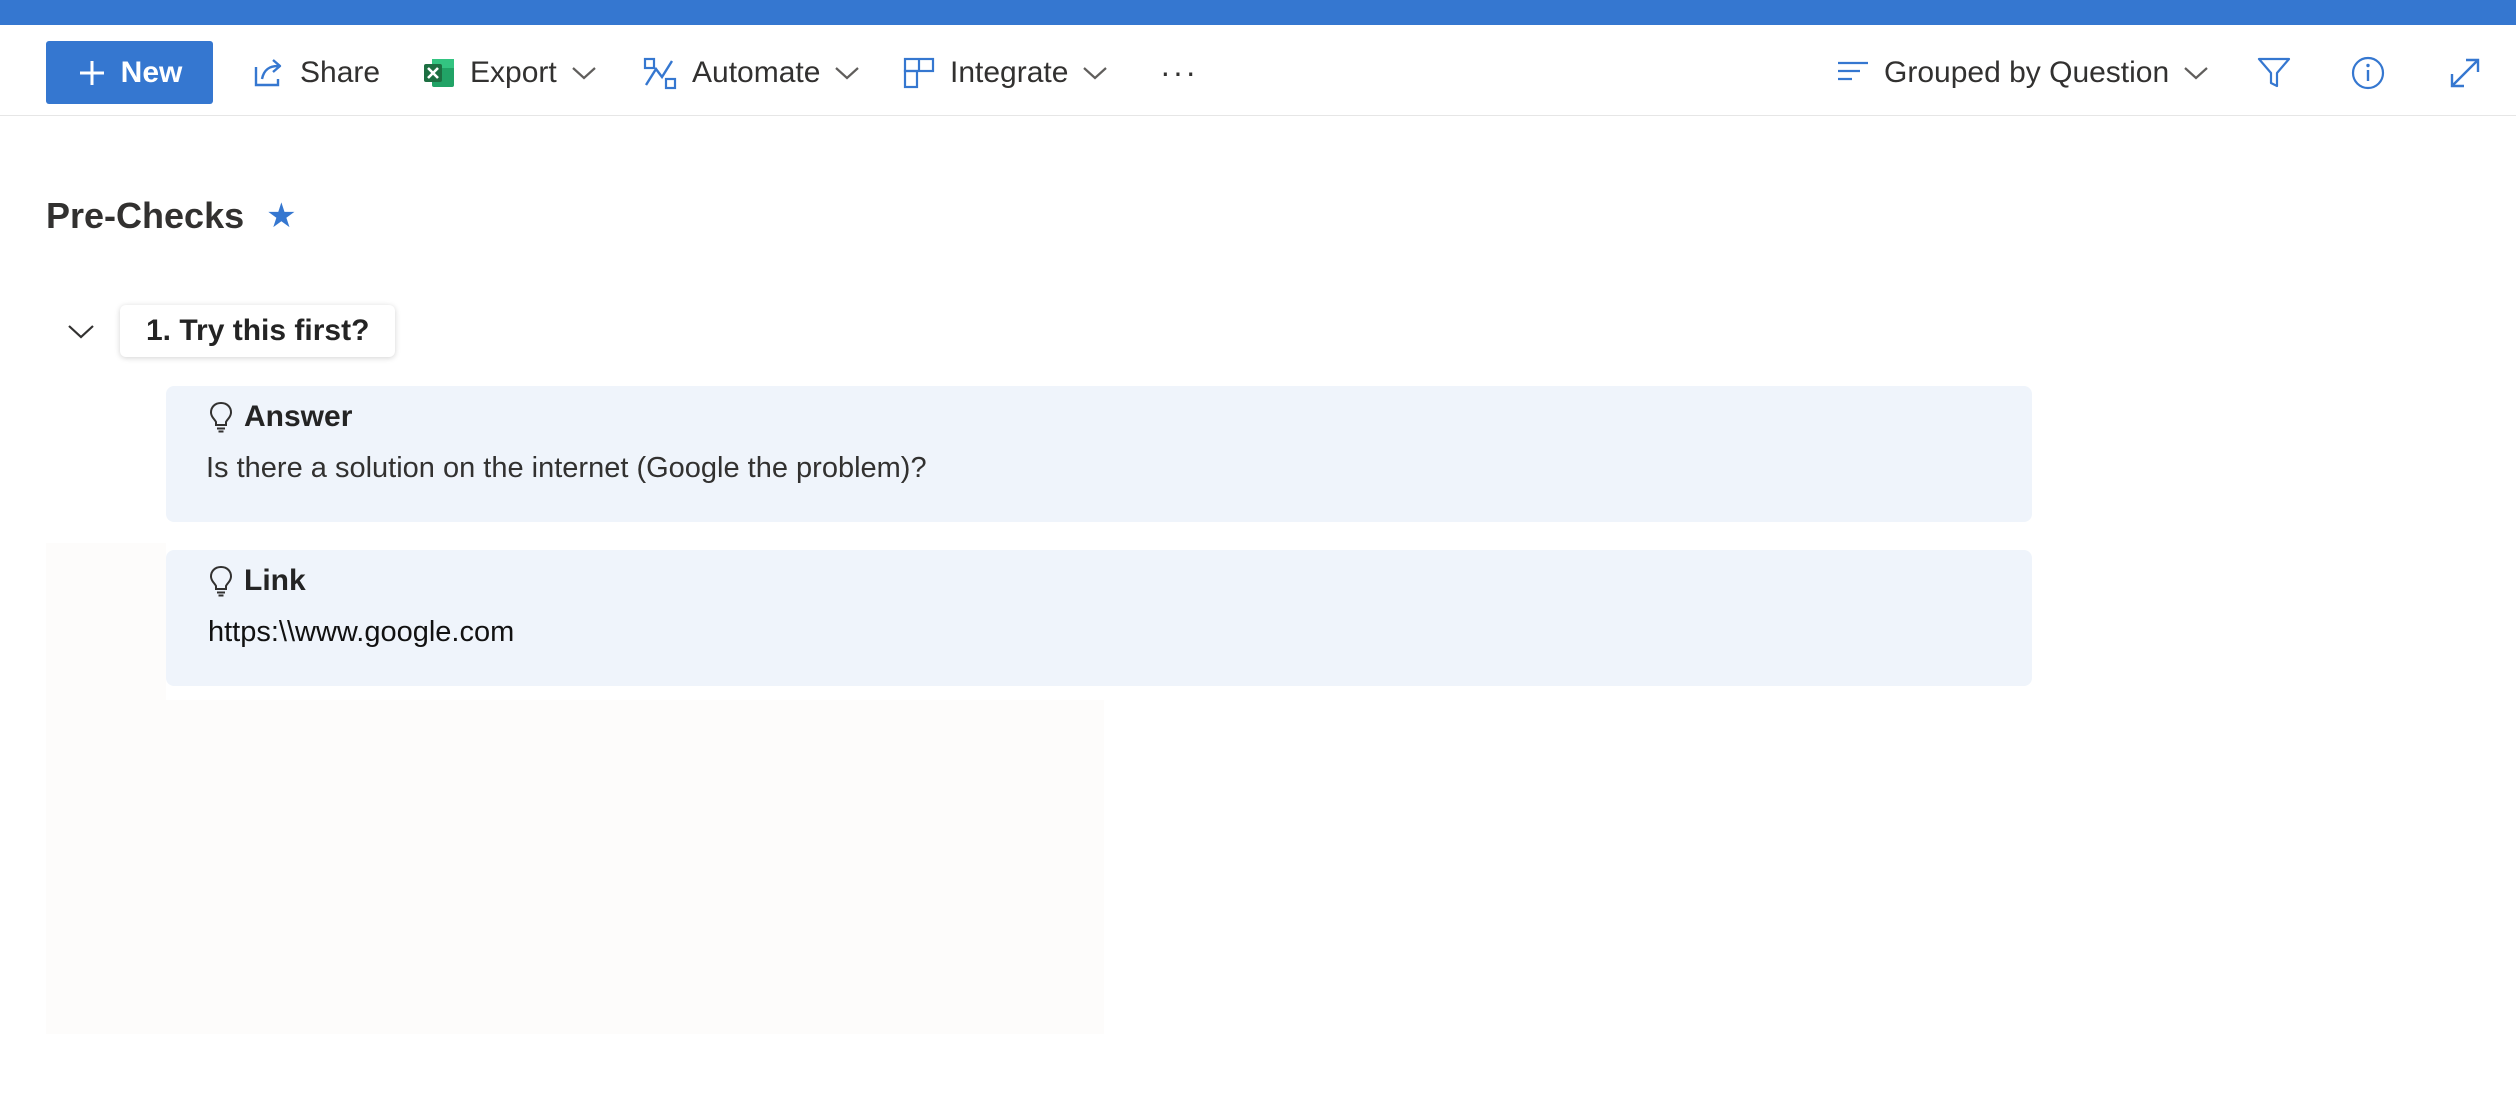 The width and height of the screenshot is (2516, 1110). I want to click on grouping-dropdown: Grouped by Question, so click(2022, 72).